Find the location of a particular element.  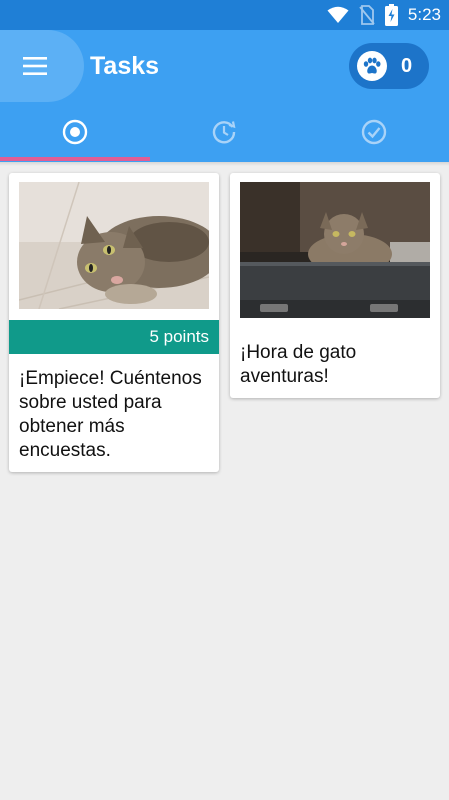

history-icon is located at coordinates (224, 132).